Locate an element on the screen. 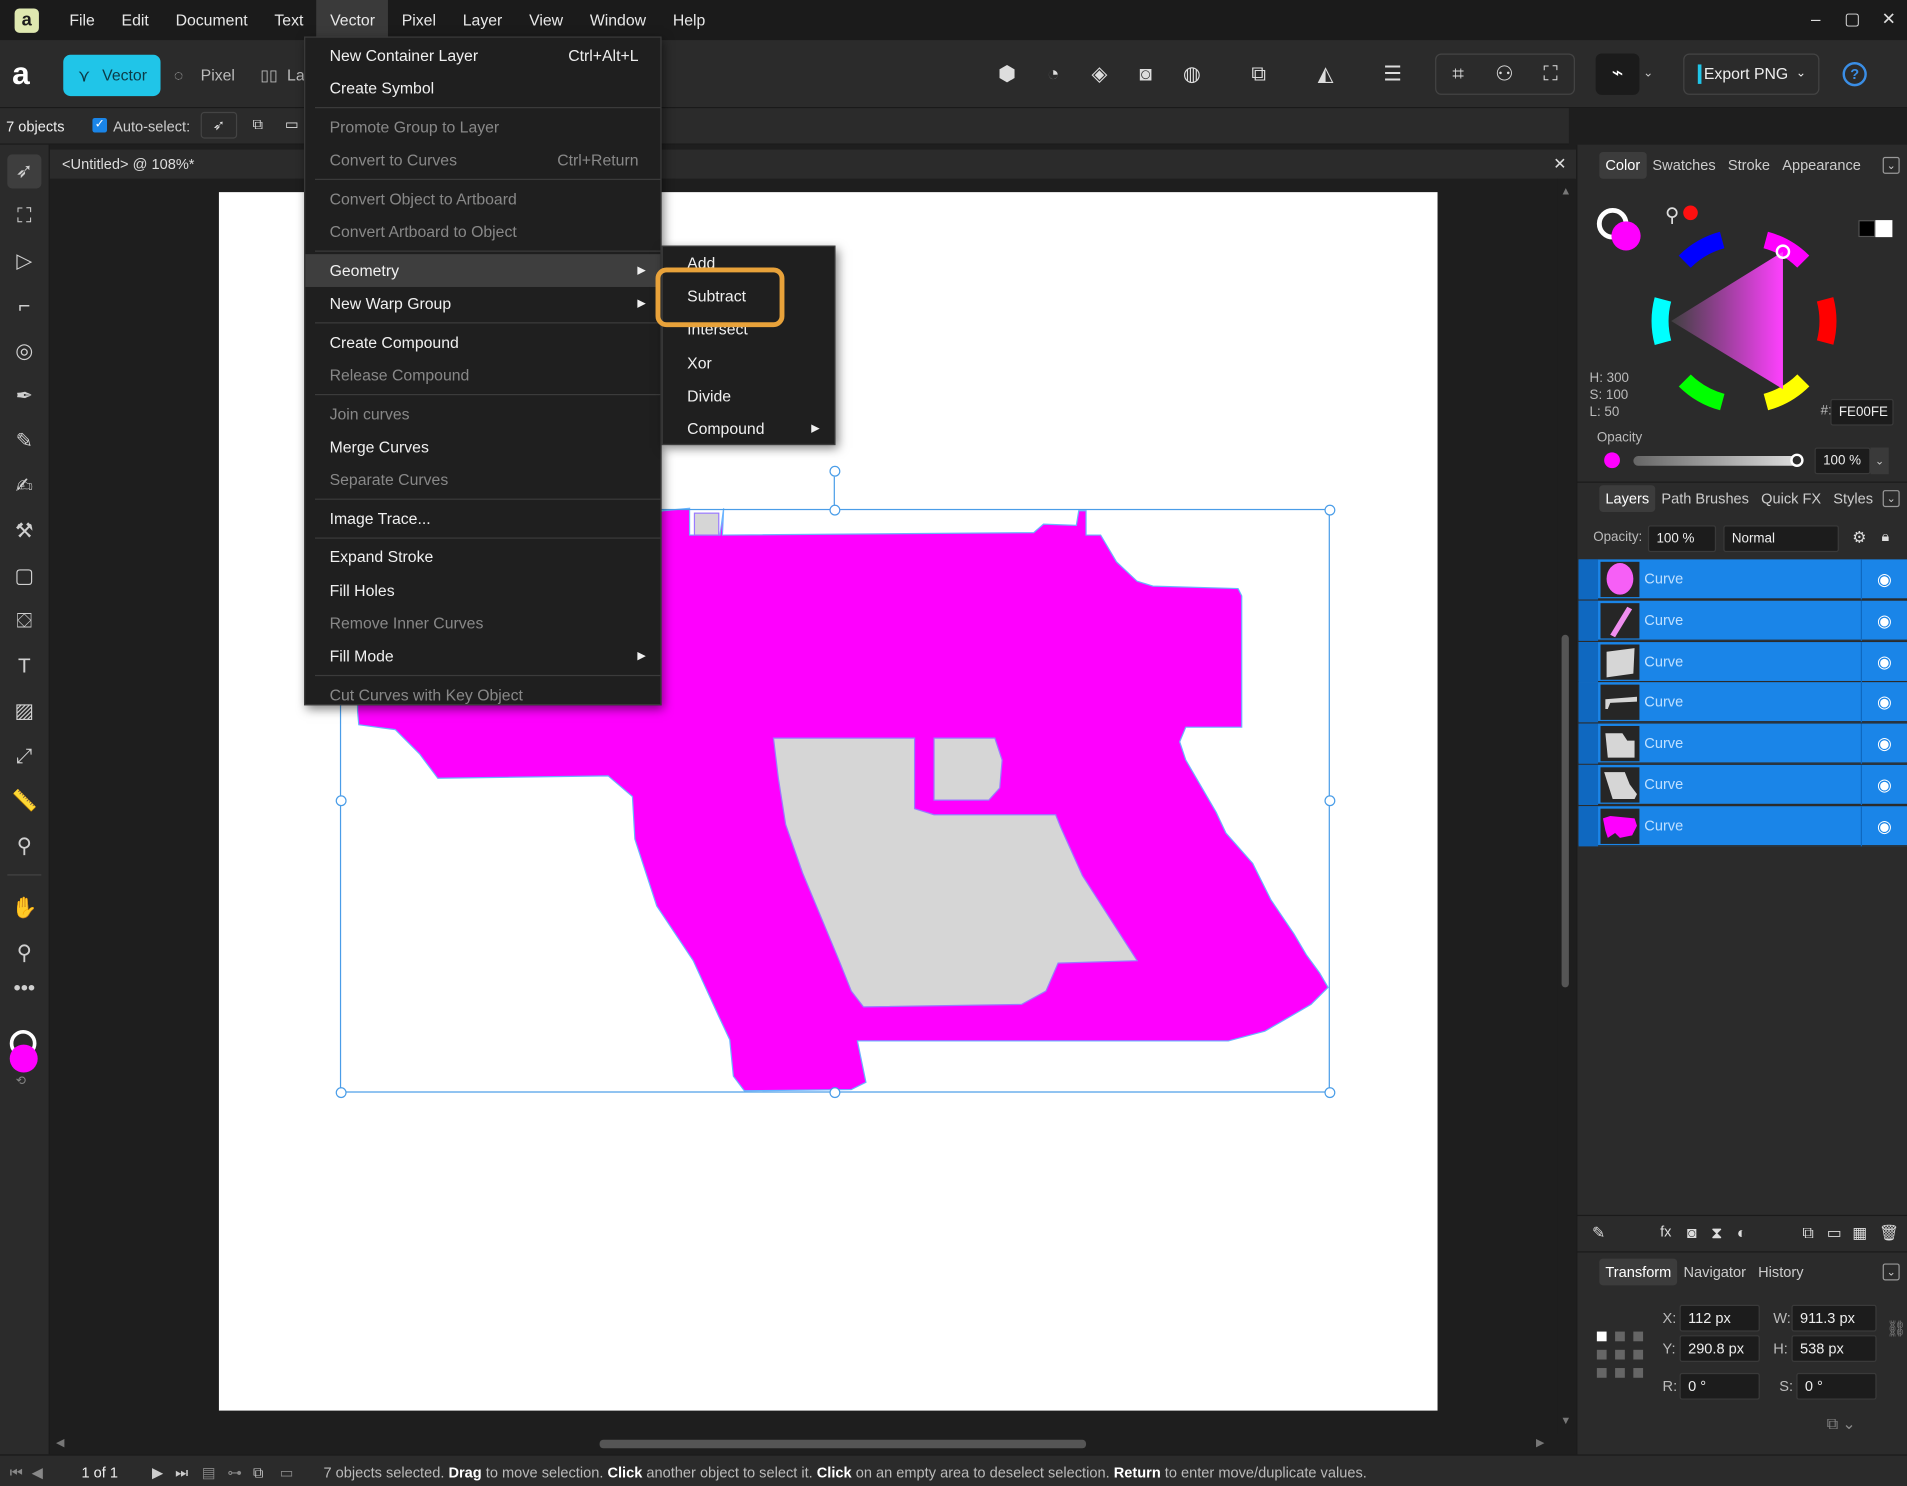 Image resolution: width=1907 pixels, height=1486 pixels. adjustment-icon: ⧗ is located at coordinates (1716, 1232).